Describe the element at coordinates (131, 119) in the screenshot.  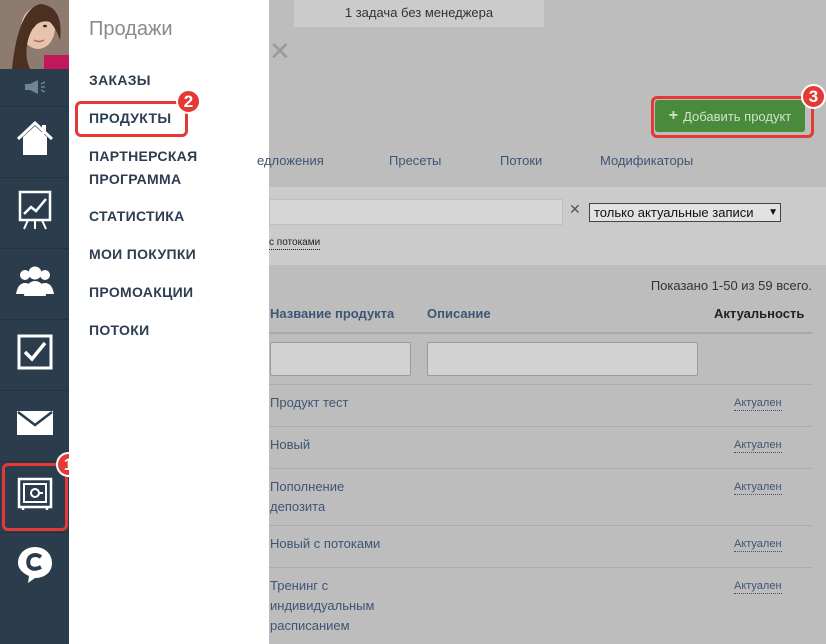
I see `products-highlight` at that location.